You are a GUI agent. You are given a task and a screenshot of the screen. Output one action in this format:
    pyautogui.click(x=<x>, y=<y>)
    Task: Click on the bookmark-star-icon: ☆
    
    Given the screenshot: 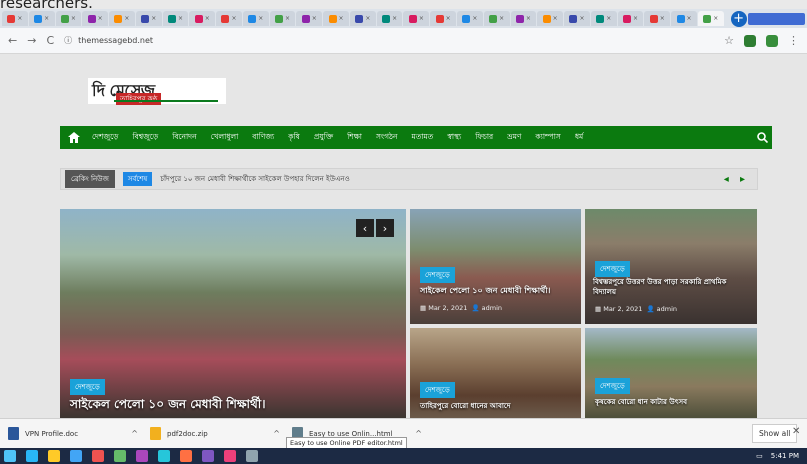 What is the action you would take?
    pyautogui.click(x=729, y=40)
    